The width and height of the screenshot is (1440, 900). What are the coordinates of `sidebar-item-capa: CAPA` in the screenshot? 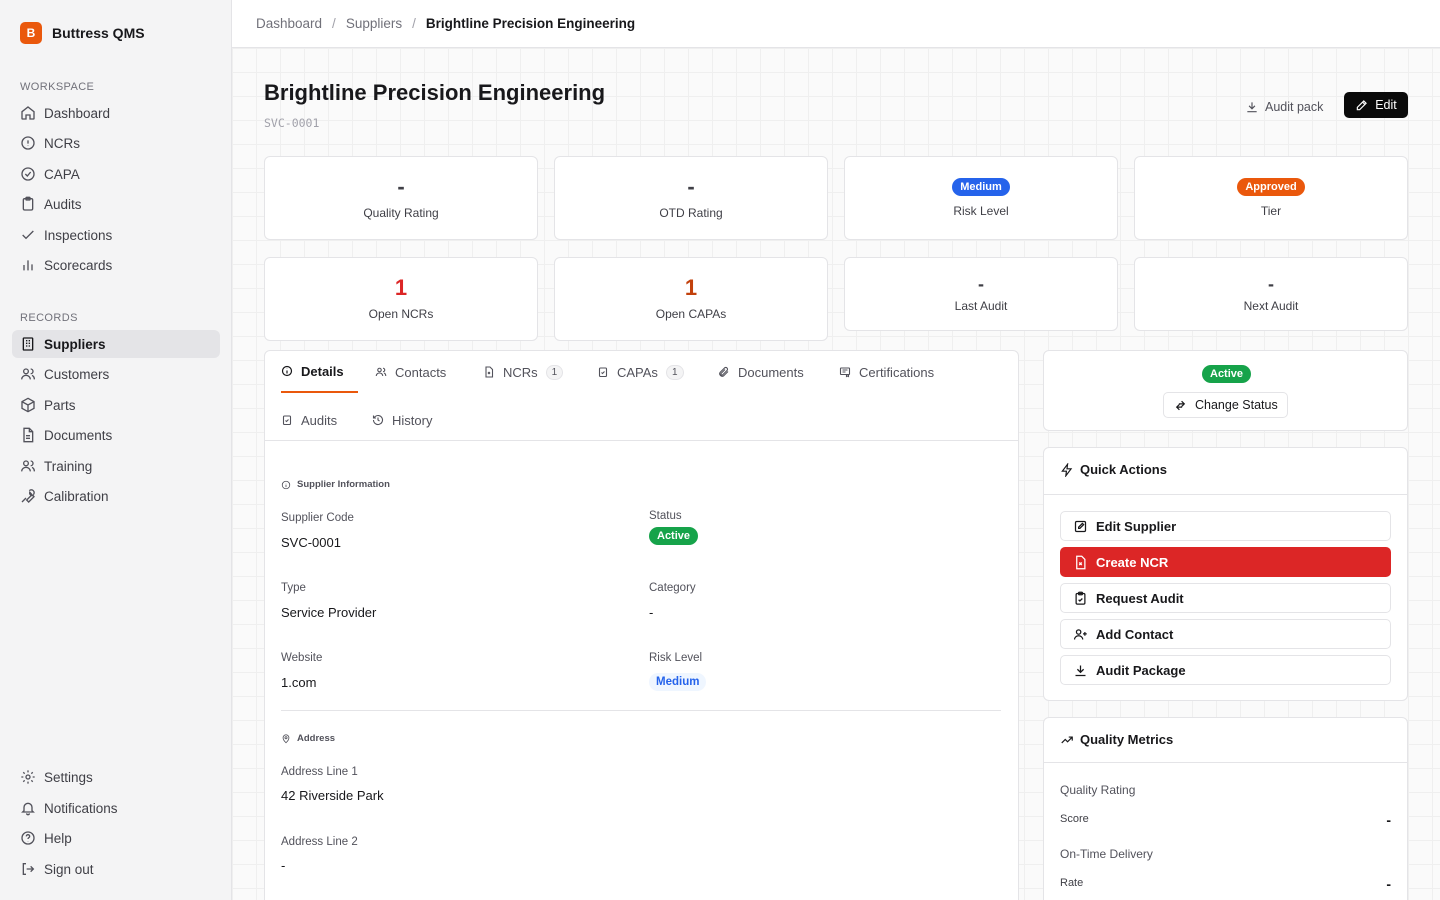 It's located at (116, 174).